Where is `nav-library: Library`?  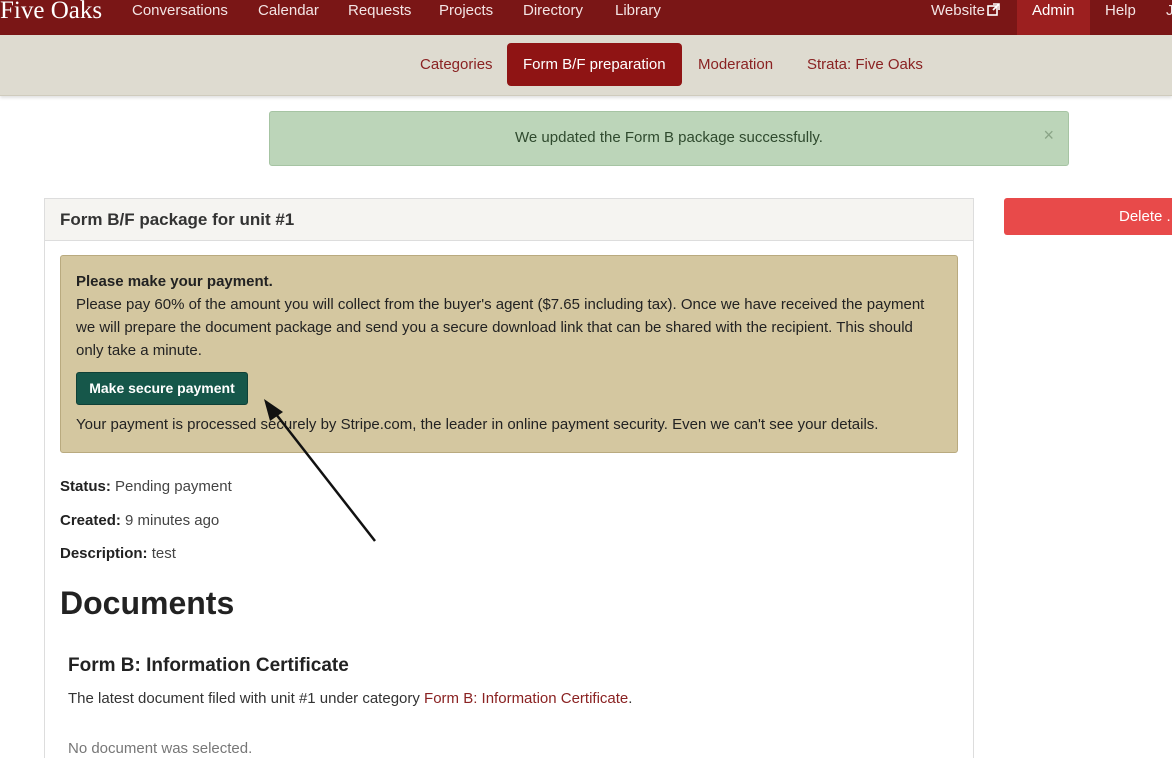
nav-library: Library is located at coordinates (638, 17).